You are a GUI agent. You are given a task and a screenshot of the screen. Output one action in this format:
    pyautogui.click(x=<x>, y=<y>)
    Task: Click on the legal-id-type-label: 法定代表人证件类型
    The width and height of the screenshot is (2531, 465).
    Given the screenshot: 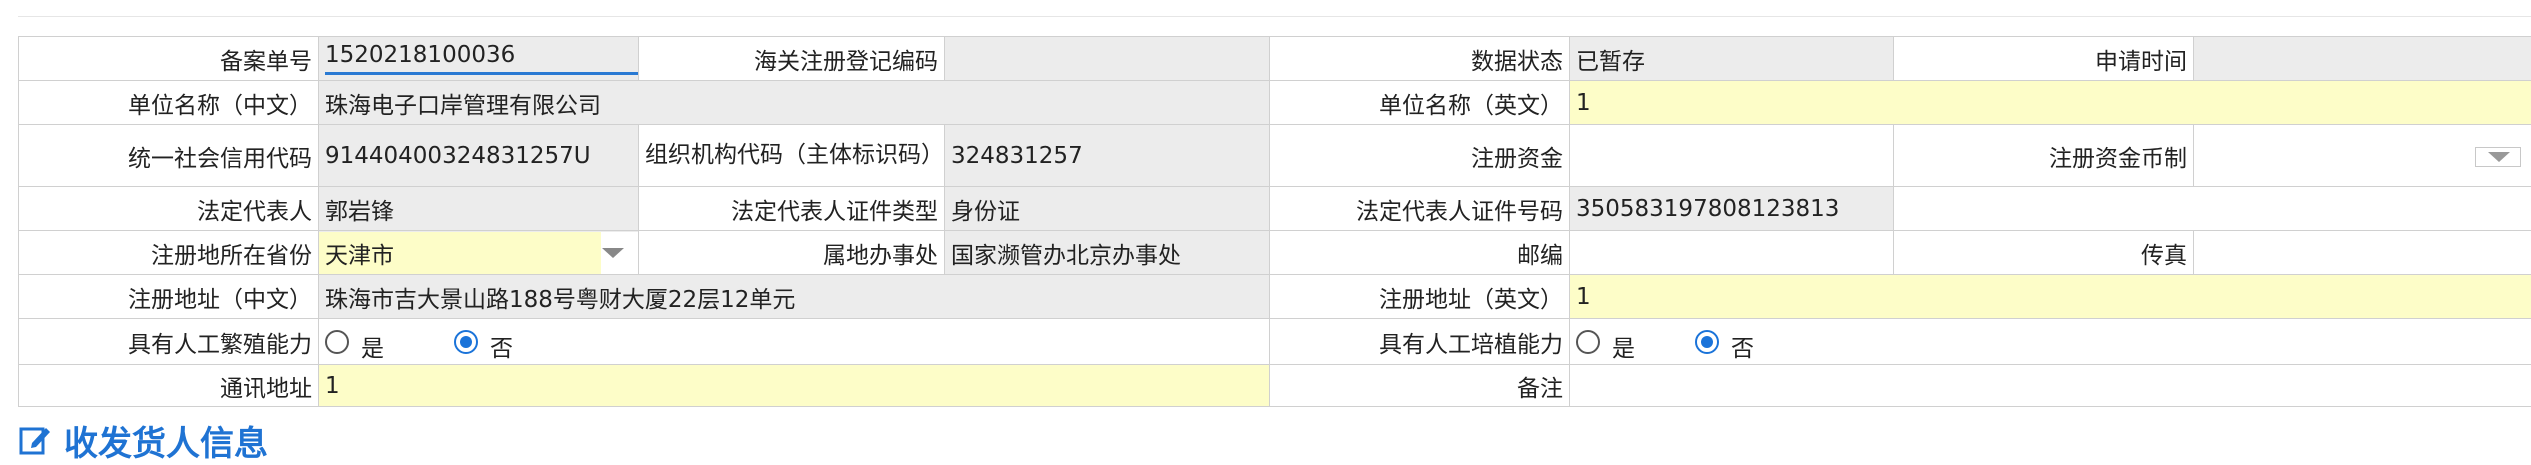 What is the action you would take?
    pyautogui.click(x=792, y=209)
    